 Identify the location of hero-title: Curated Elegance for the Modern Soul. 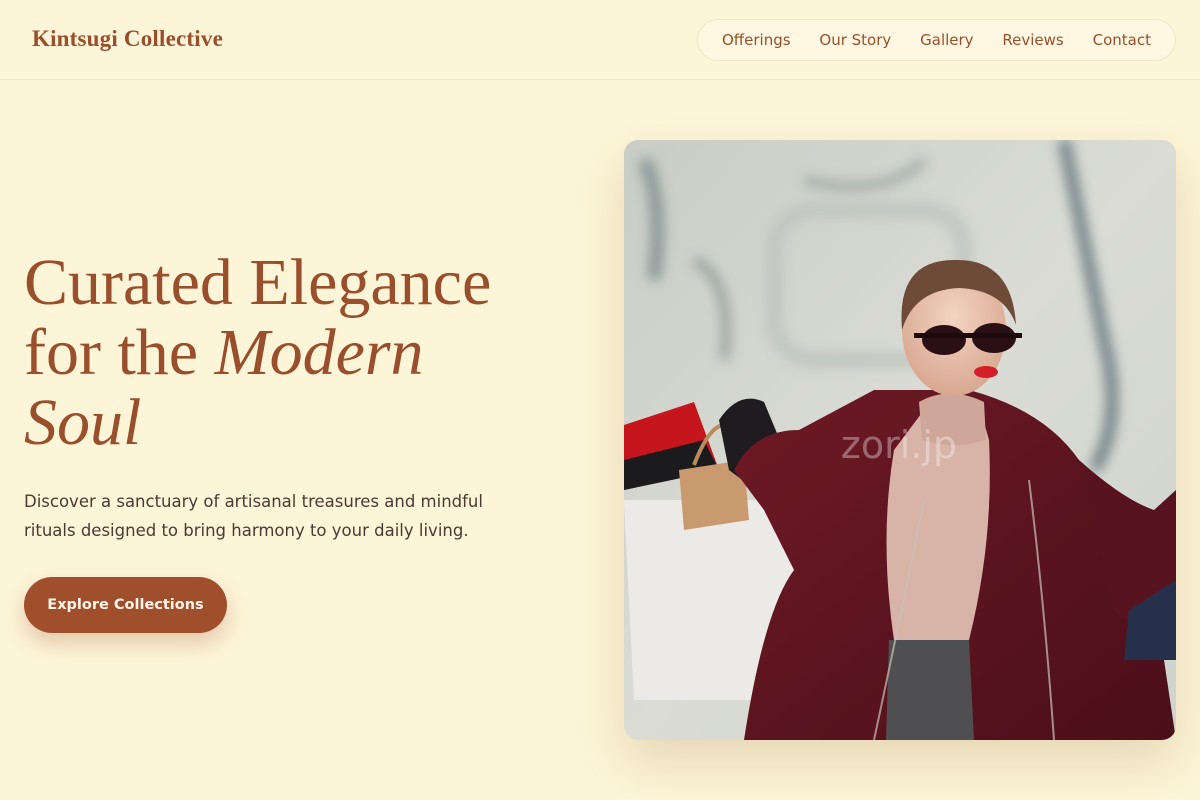
(304, 353).